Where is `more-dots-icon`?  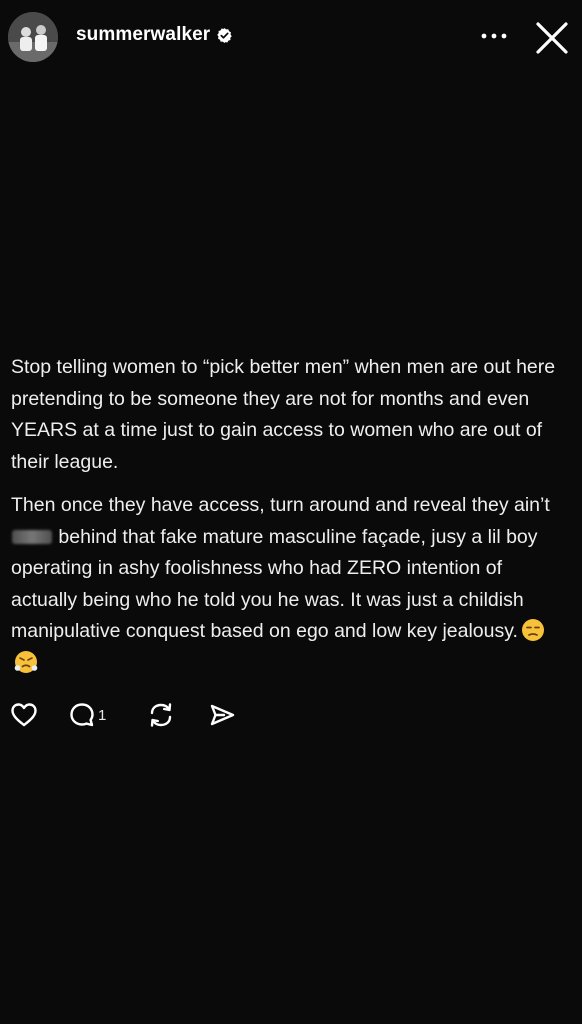
more-dots-icon is located at coordinates (494, 36).